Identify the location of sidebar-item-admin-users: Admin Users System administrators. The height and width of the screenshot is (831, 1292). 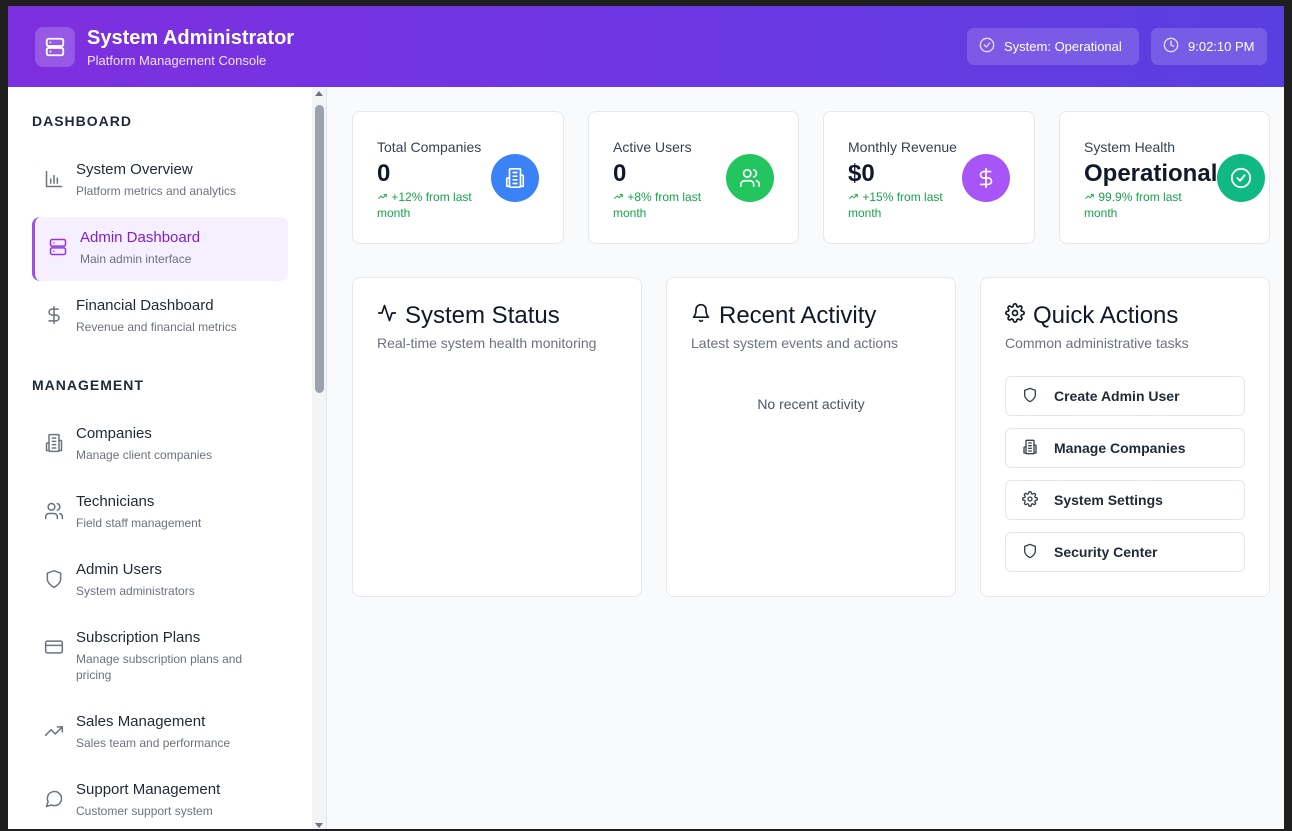
(160, 581).